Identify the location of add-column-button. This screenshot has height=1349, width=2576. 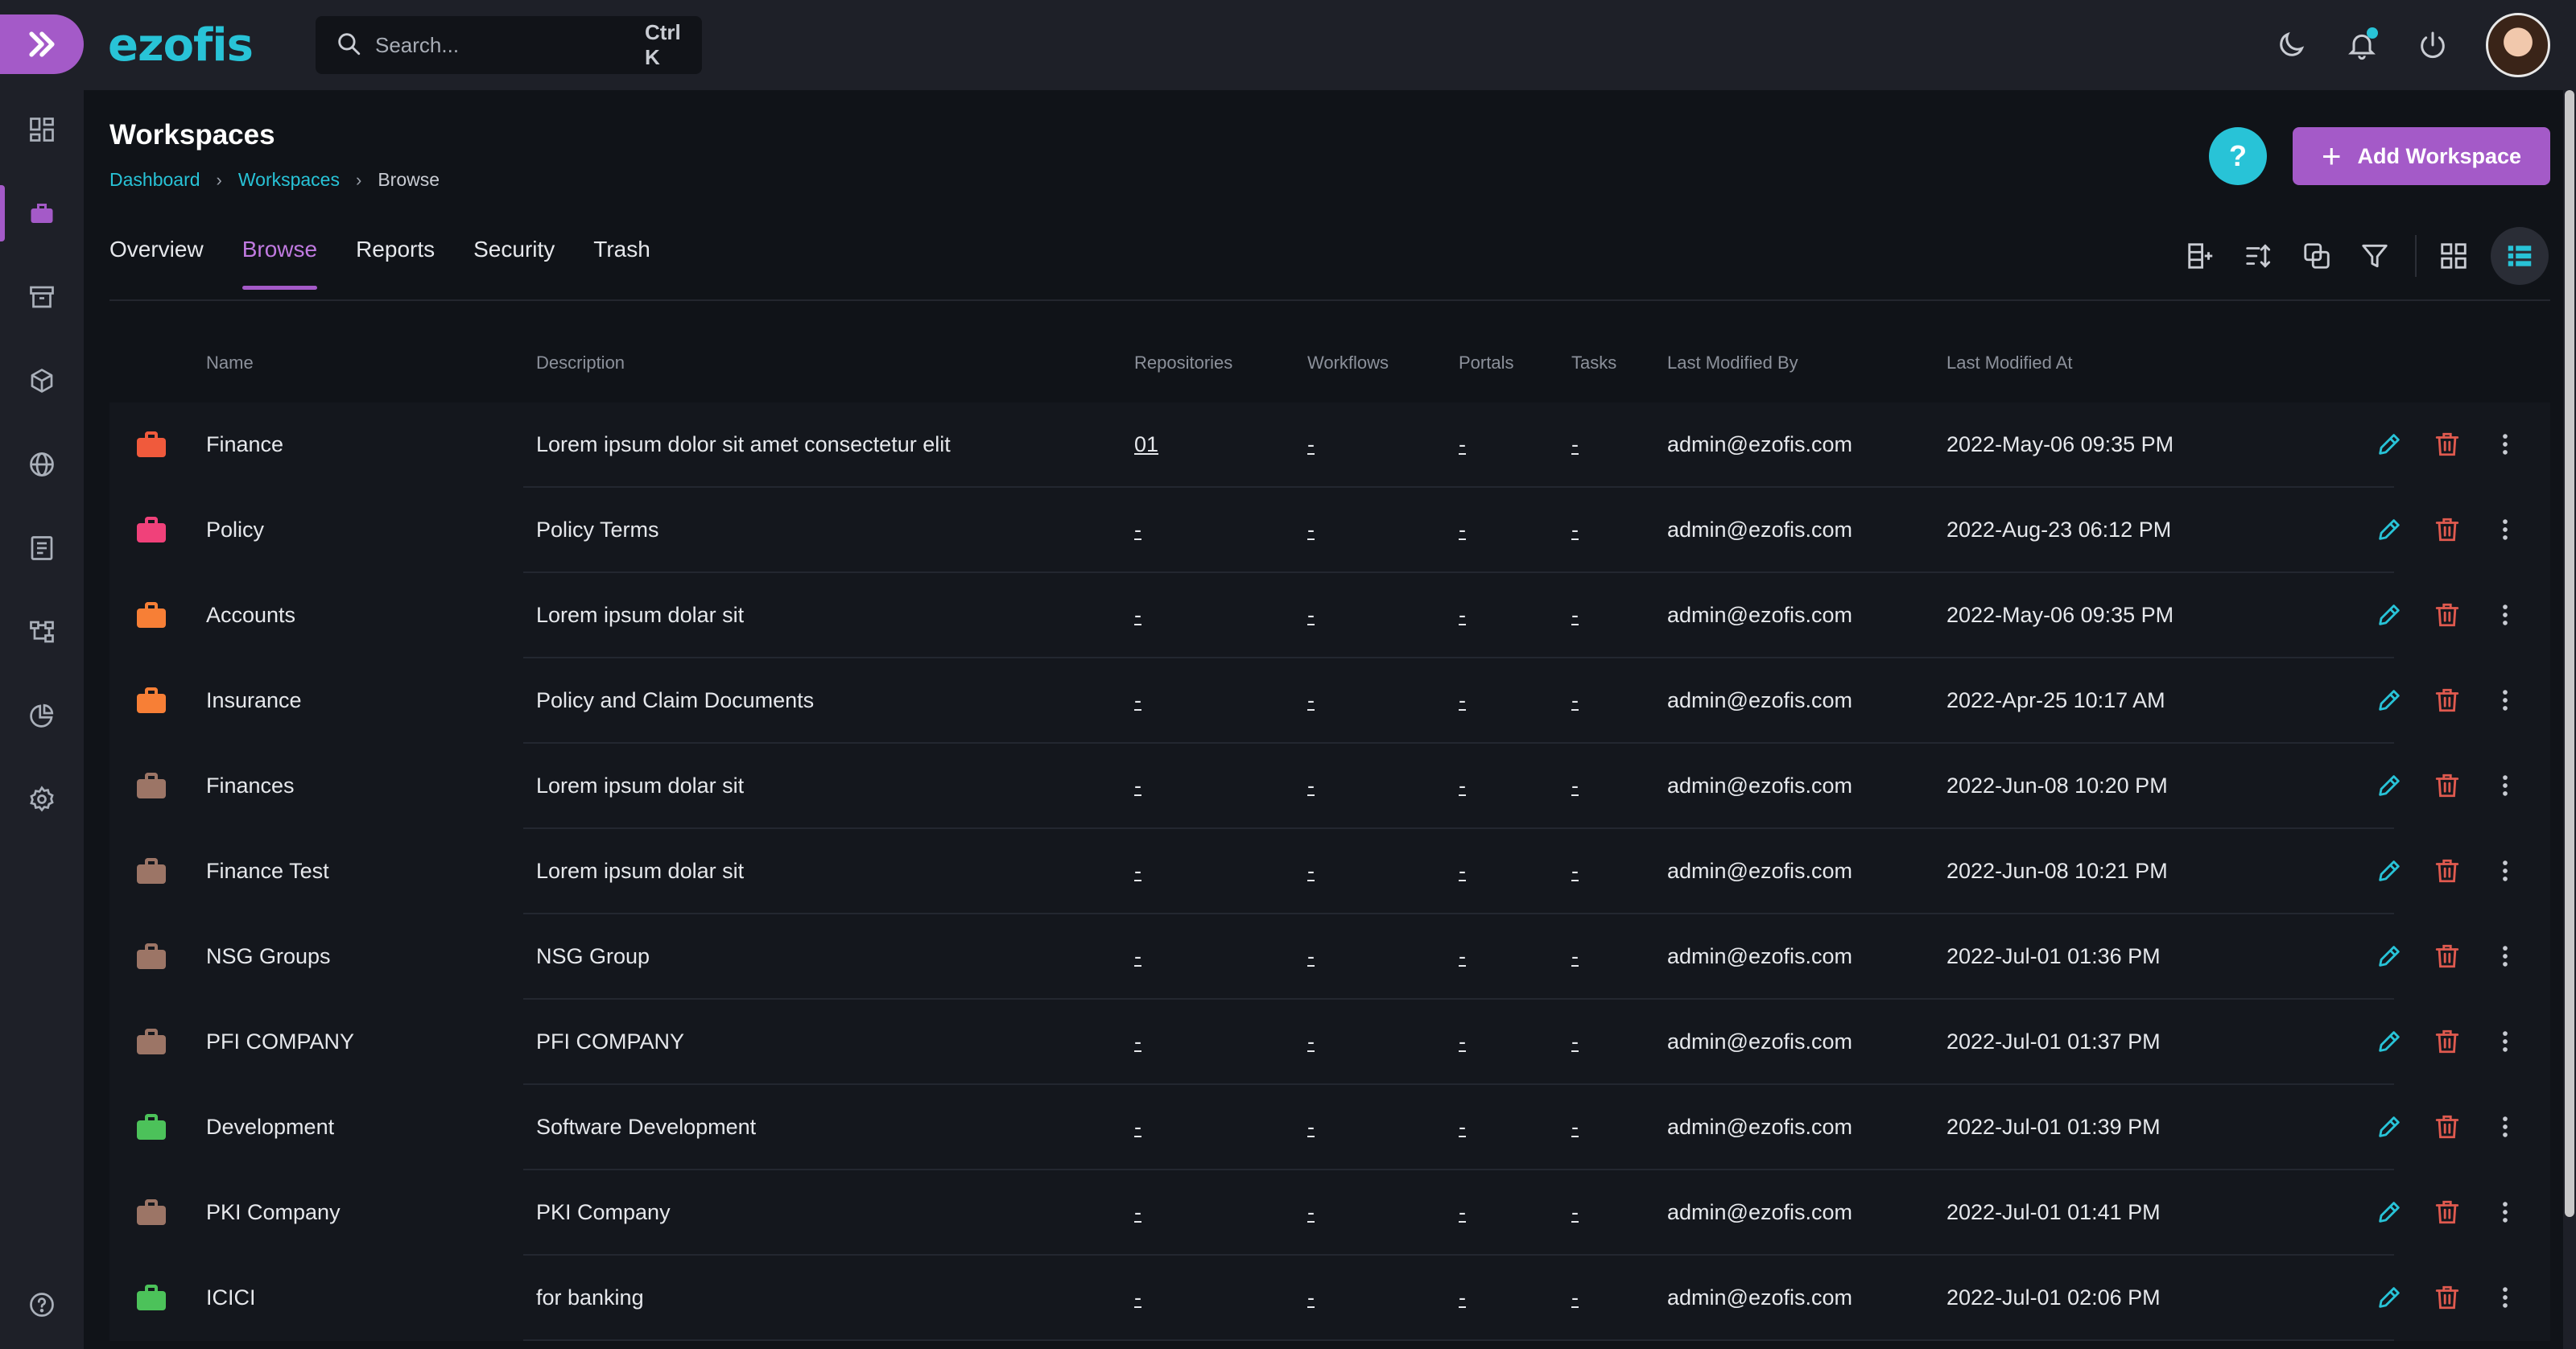
(2201, 256).